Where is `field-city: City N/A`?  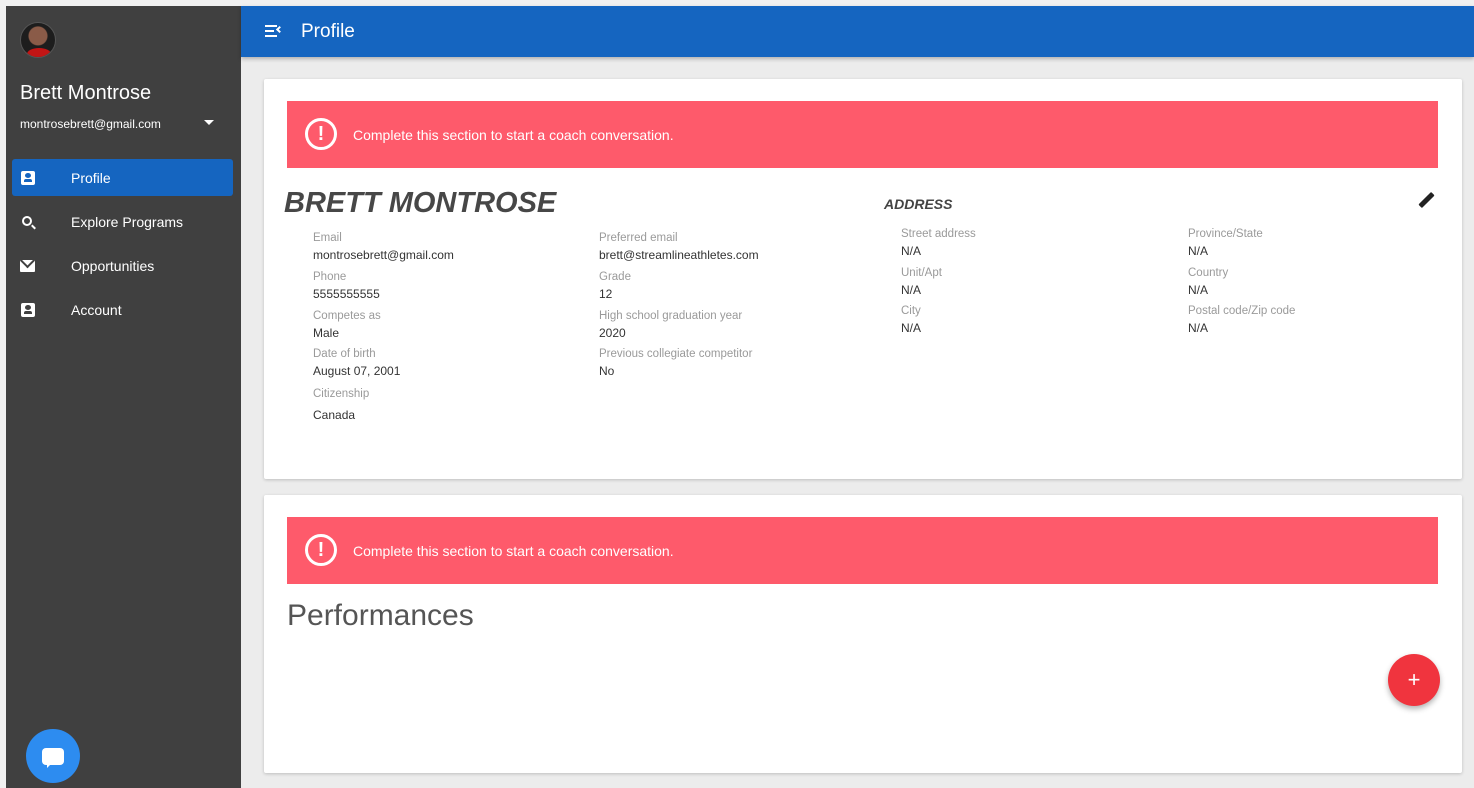
field-city: City N/A is located at coordinates (911, 320).